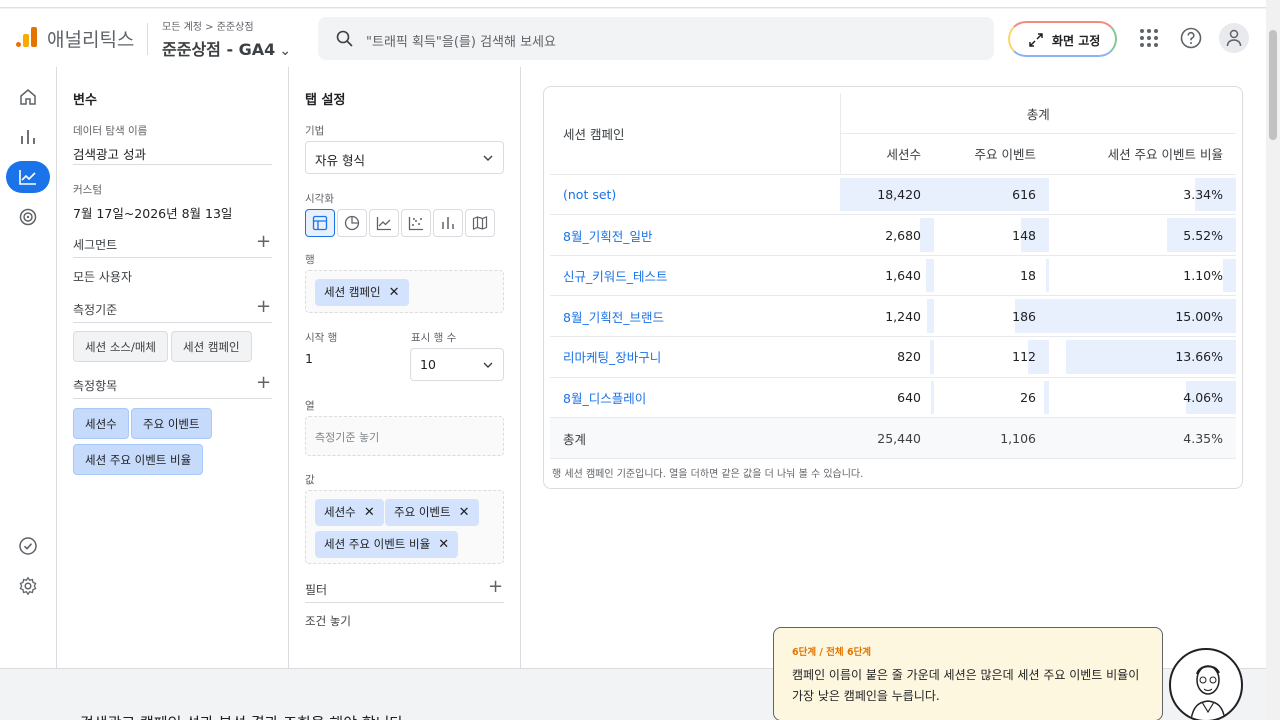 The width and height of the screenshot is (1280, 720). I want to click on value-bar, so click(1229, 275).